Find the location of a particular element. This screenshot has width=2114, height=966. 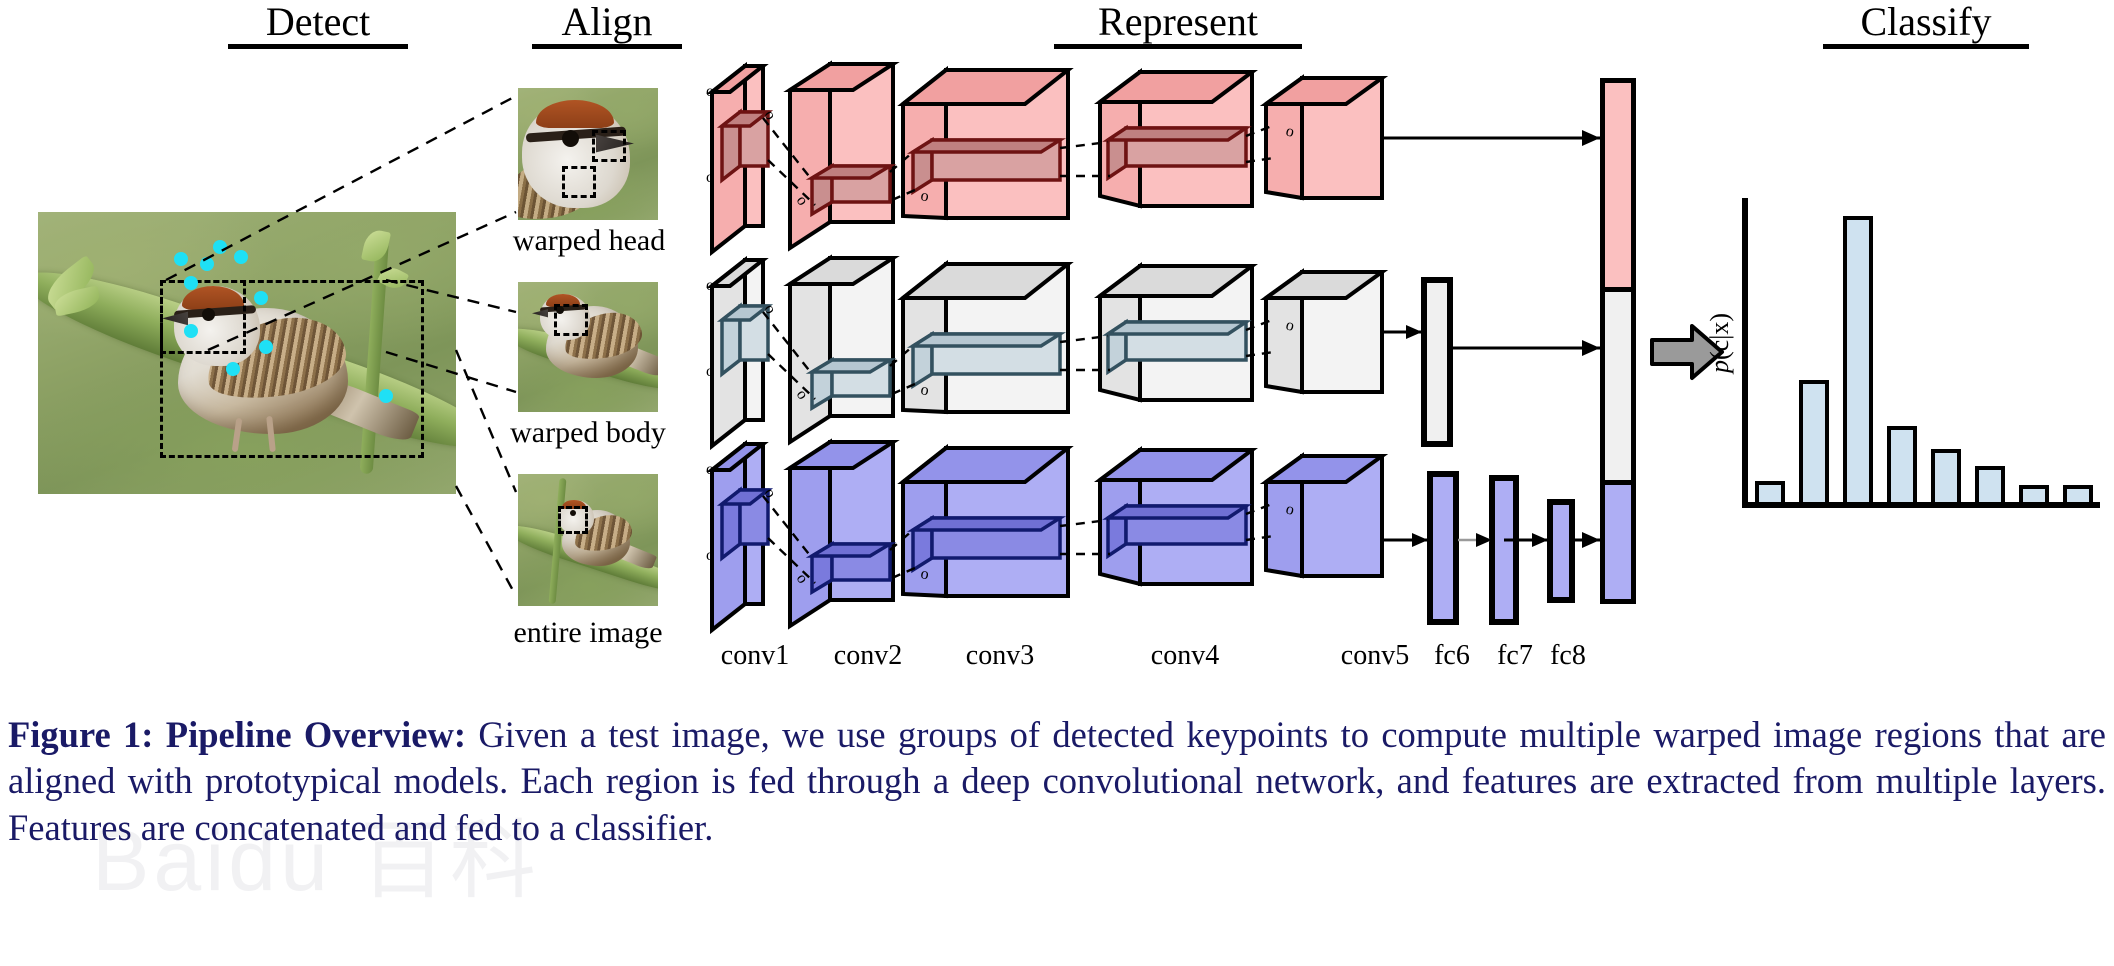

region-label-warped-body: warped body is located at coordinates (588, 433).